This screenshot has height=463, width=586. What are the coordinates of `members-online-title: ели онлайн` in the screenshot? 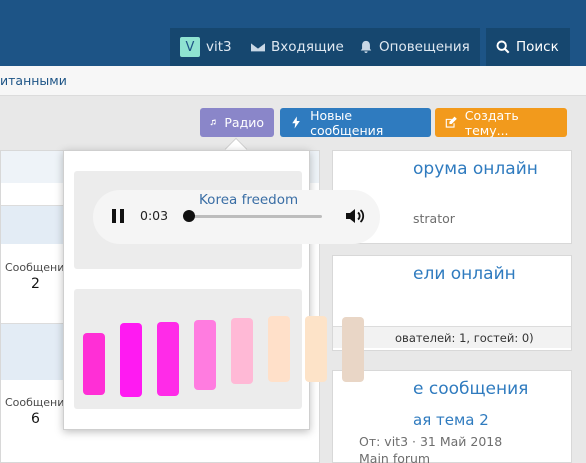 It's located at (464, 274).